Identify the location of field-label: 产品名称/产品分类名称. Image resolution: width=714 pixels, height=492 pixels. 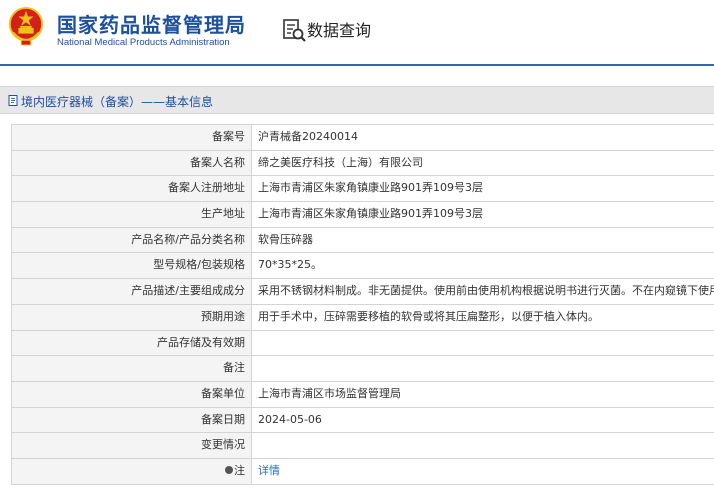
(132, 240).